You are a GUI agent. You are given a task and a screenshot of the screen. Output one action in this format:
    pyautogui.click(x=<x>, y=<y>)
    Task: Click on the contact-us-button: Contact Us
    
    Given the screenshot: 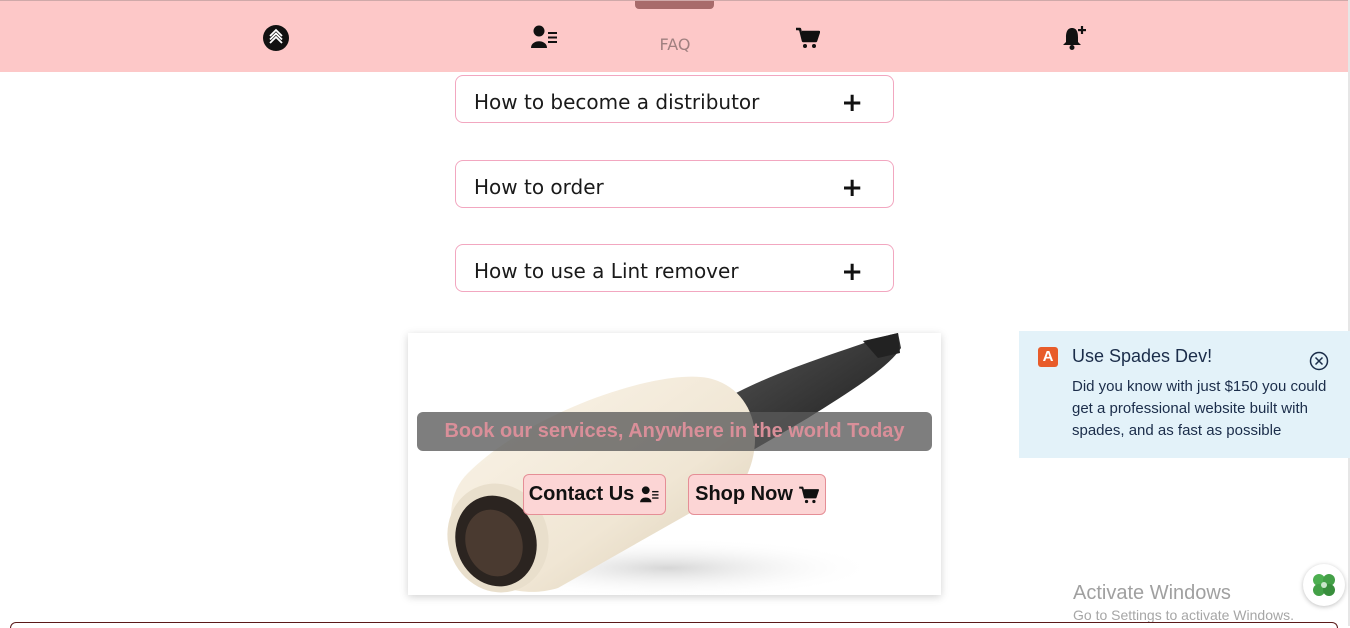 What is the action you would take?
    pyautogui.click(x=594, y=494)
    